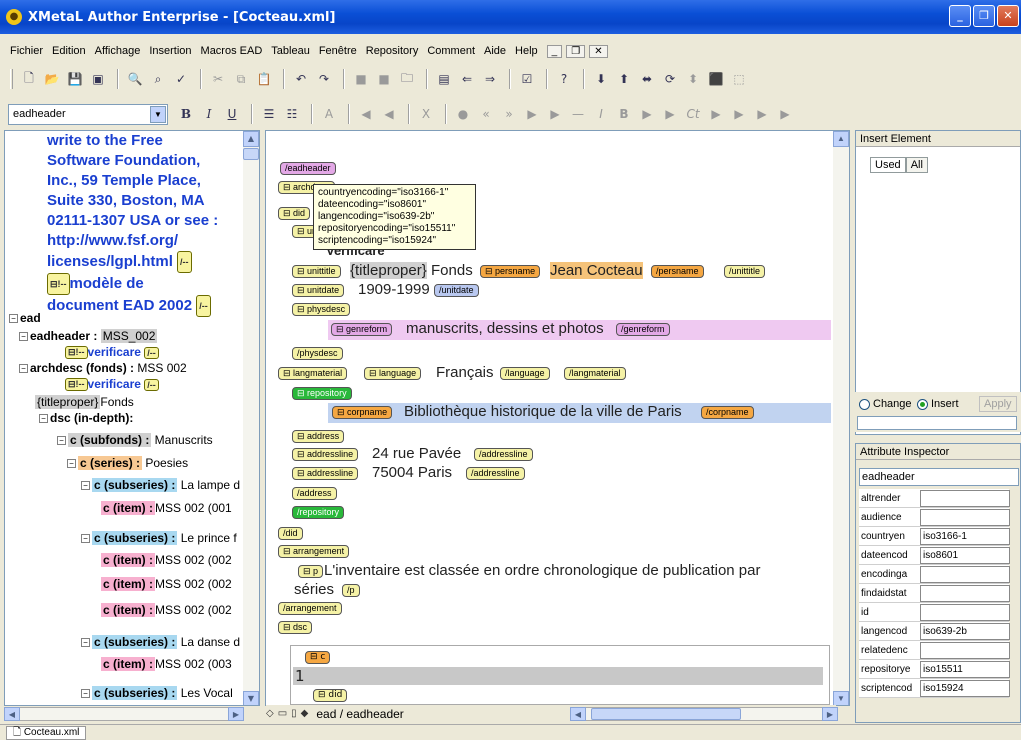 The width and height of the screenshot is (1021, 740). What do you see at coordinates (314, 493) in the screenshot?
I see `tag-address-end: /address` at bounding box center [314, 493].